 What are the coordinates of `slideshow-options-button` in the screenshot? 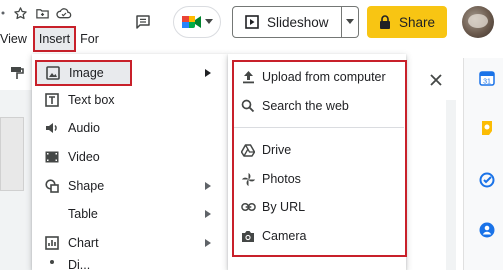 It's located at (350, 22).